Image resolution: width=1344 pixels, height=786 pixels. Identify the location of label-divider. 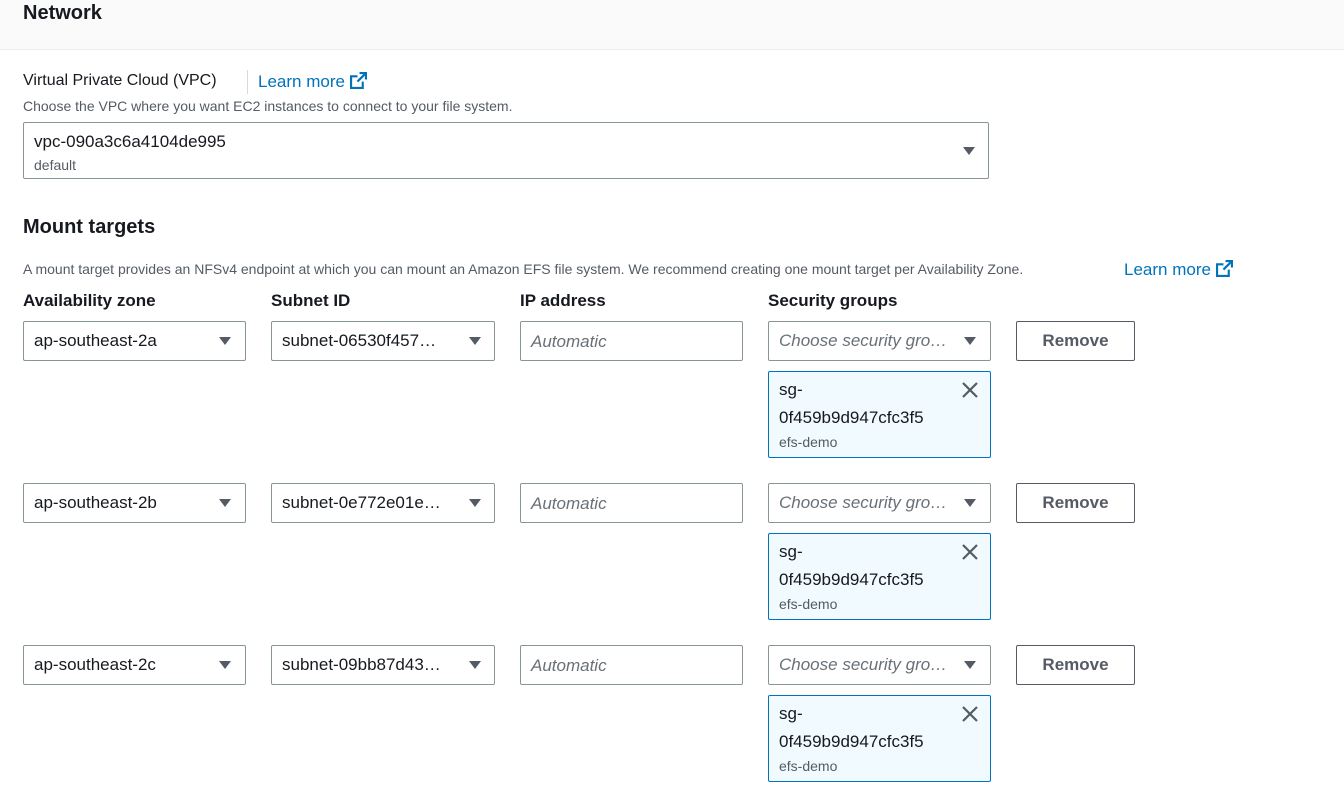
(247, 82).